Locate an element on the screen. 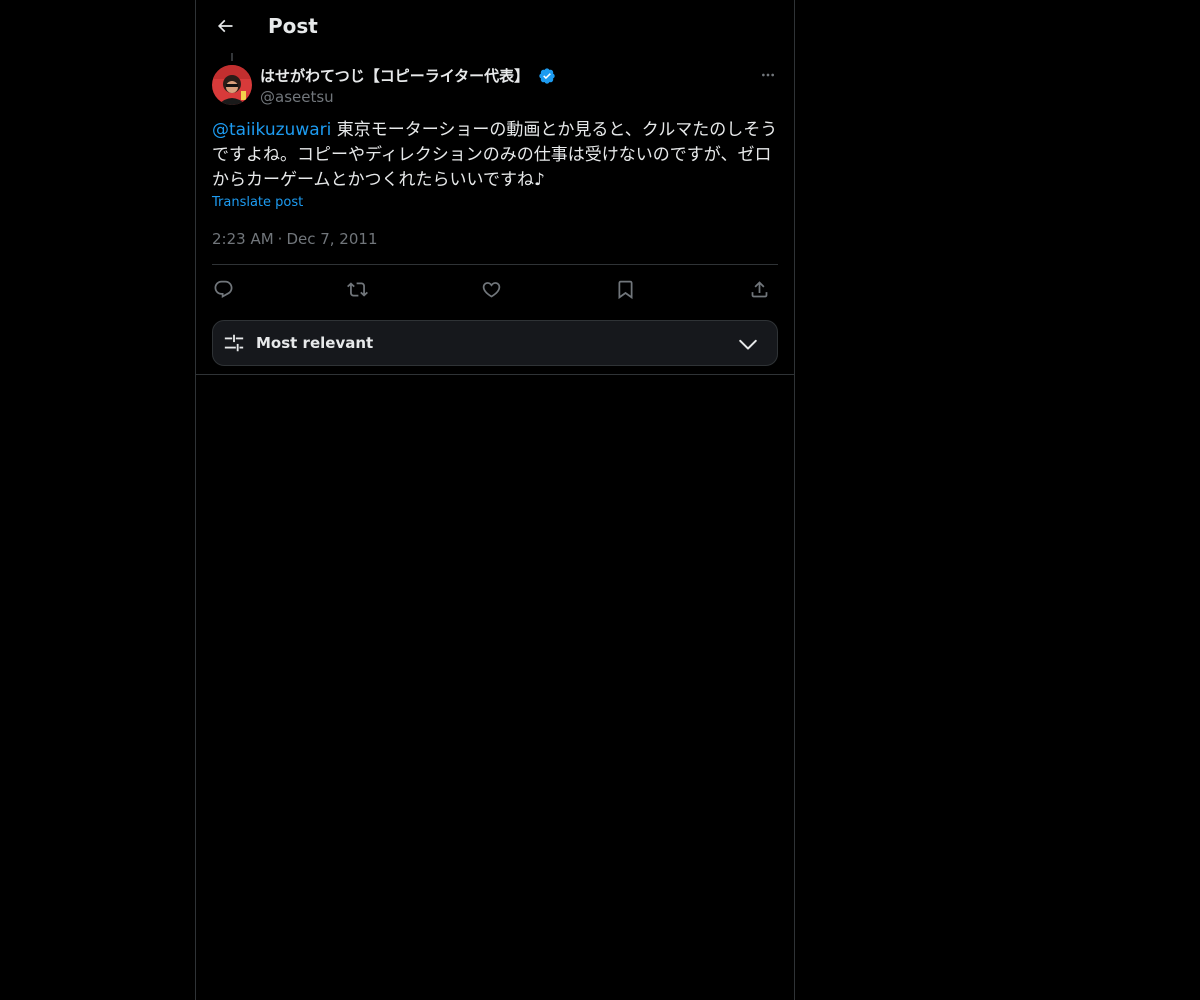 The image size is (1200, 1000). author-name-block: はせがわてつじ【コピーライター代表】 @aseetsu is located at coordinates (408, 86).